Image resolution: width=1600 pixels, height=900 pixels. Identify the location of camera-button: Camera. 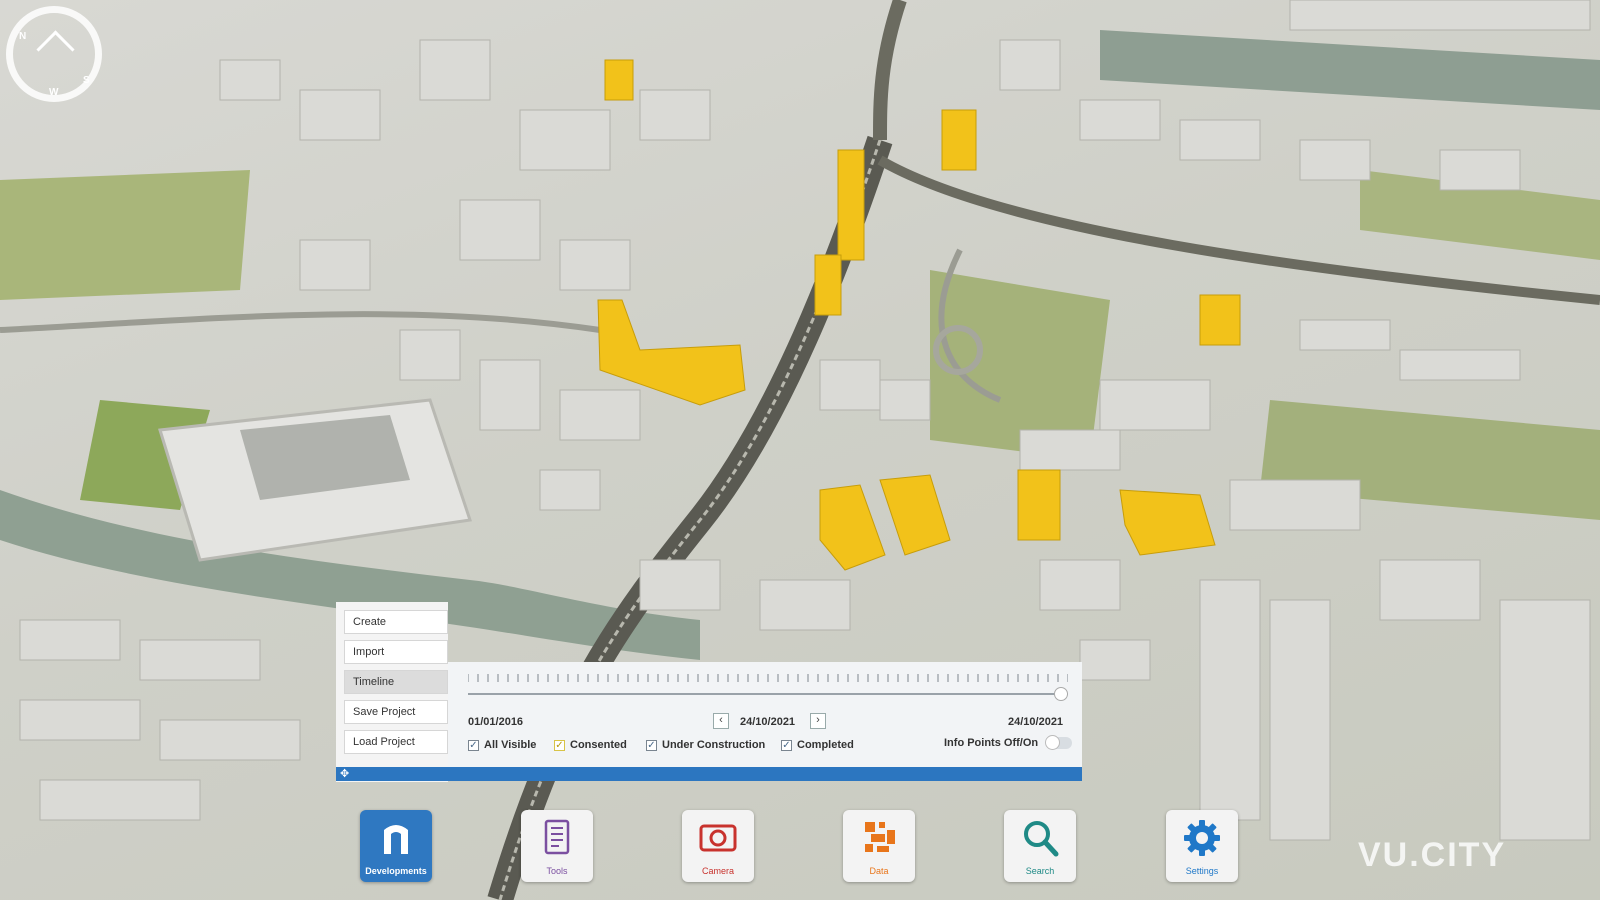
(718, 846).